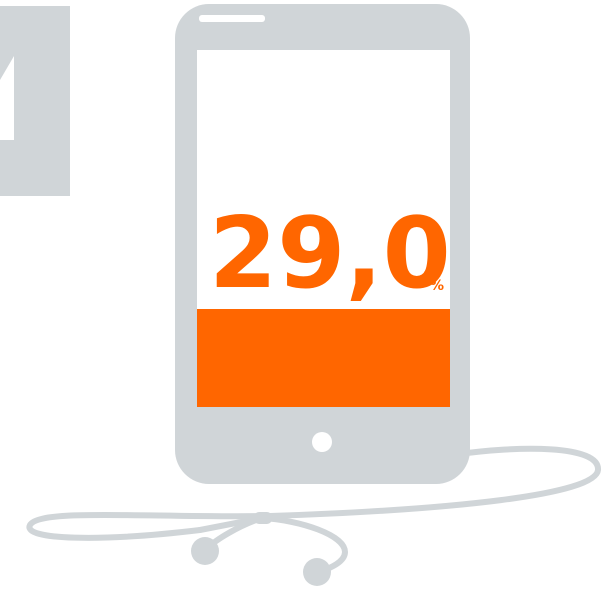 This screenshot has width=608, height=593. I want to click on home-button, so click(322, 442).